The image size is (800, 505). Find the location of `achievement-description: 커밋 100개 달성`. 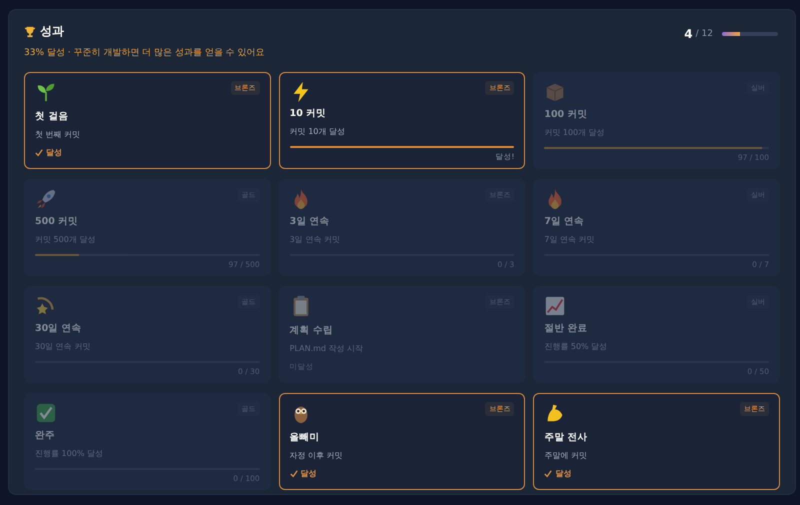

achievement-description: 커밋 100개 달성 is located at coordinates (575, 132).